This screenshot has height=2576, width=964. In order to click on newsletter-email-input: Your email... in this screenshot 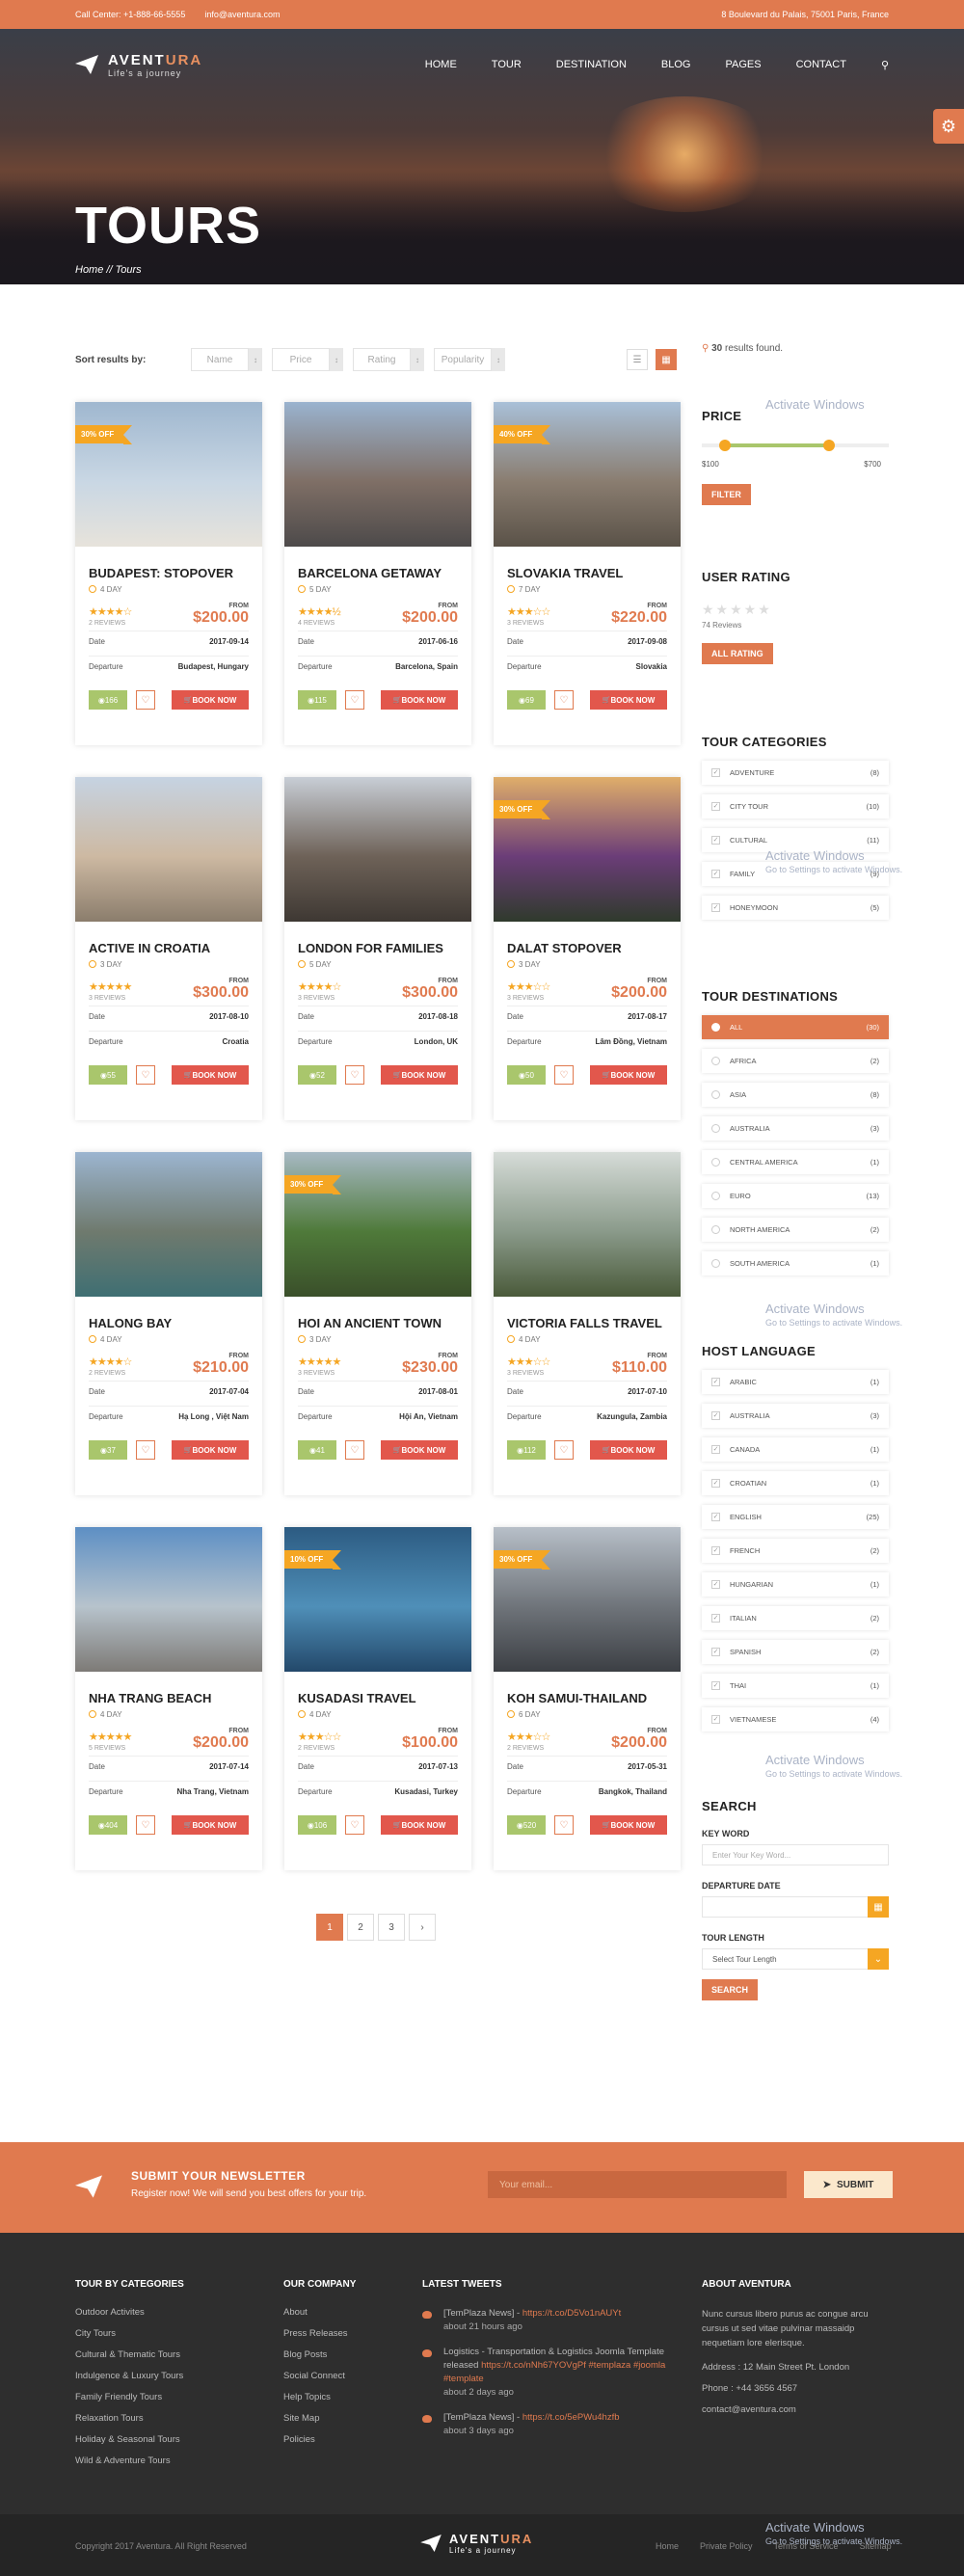, I will do `click(637, 2184)`.